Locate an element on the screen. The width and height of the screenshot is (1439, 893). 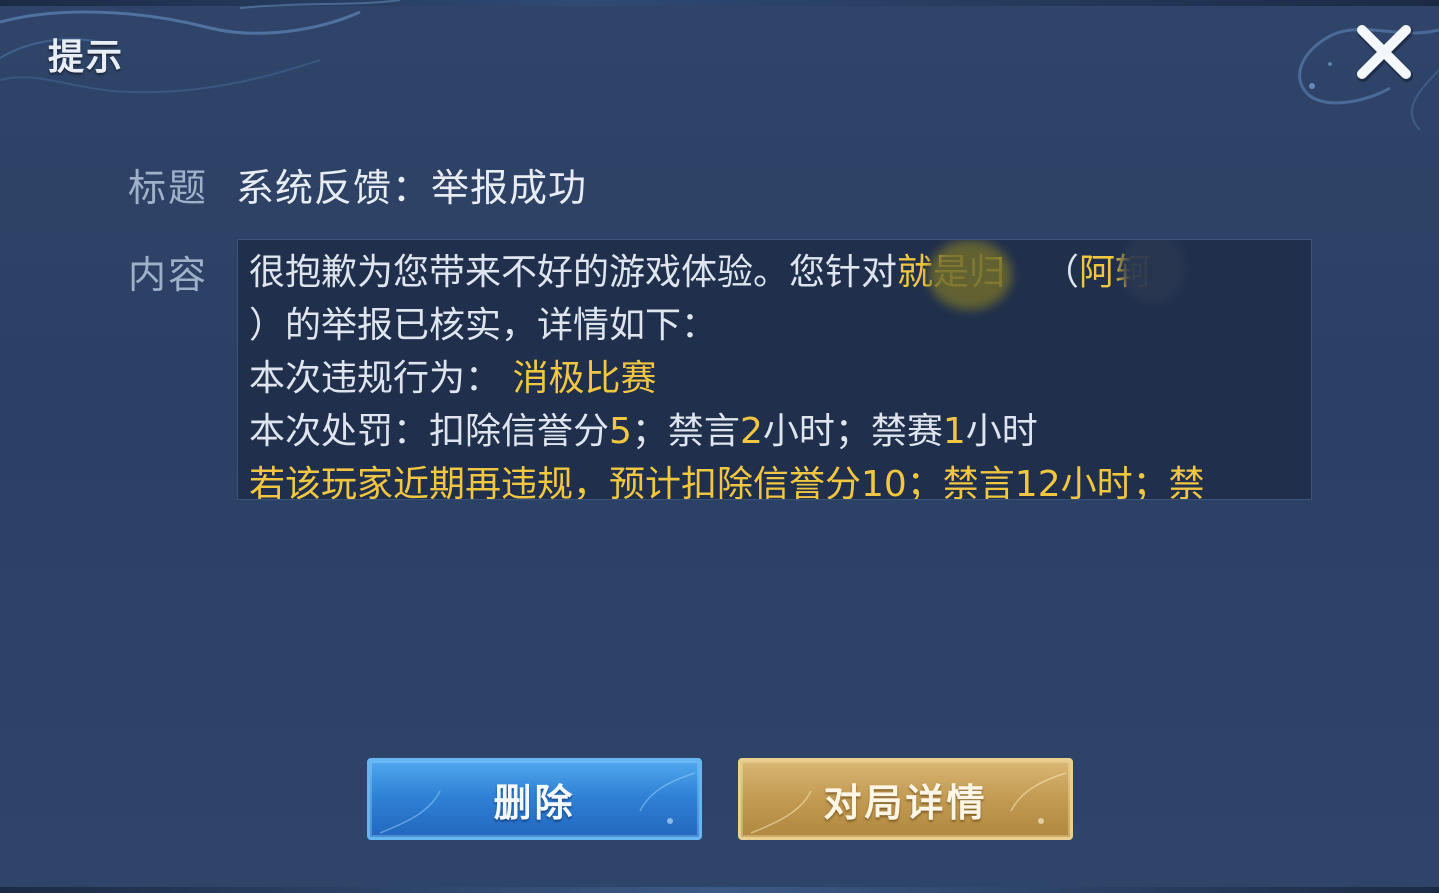
content-line-5: 若该玩家近期再违规，预计扣除信誉分10；禁言12小时；禁 is located at coordinates (779, 479).